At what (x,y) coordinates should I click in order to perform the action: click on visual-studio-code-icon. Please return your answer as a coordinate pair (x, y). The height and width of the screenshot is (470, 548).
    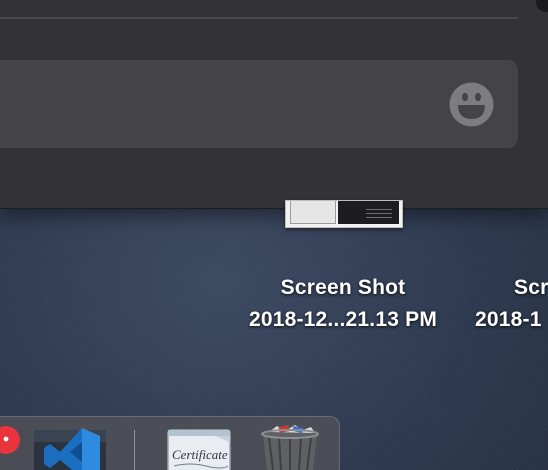
    Looking at the image, I should click on (70, 449).